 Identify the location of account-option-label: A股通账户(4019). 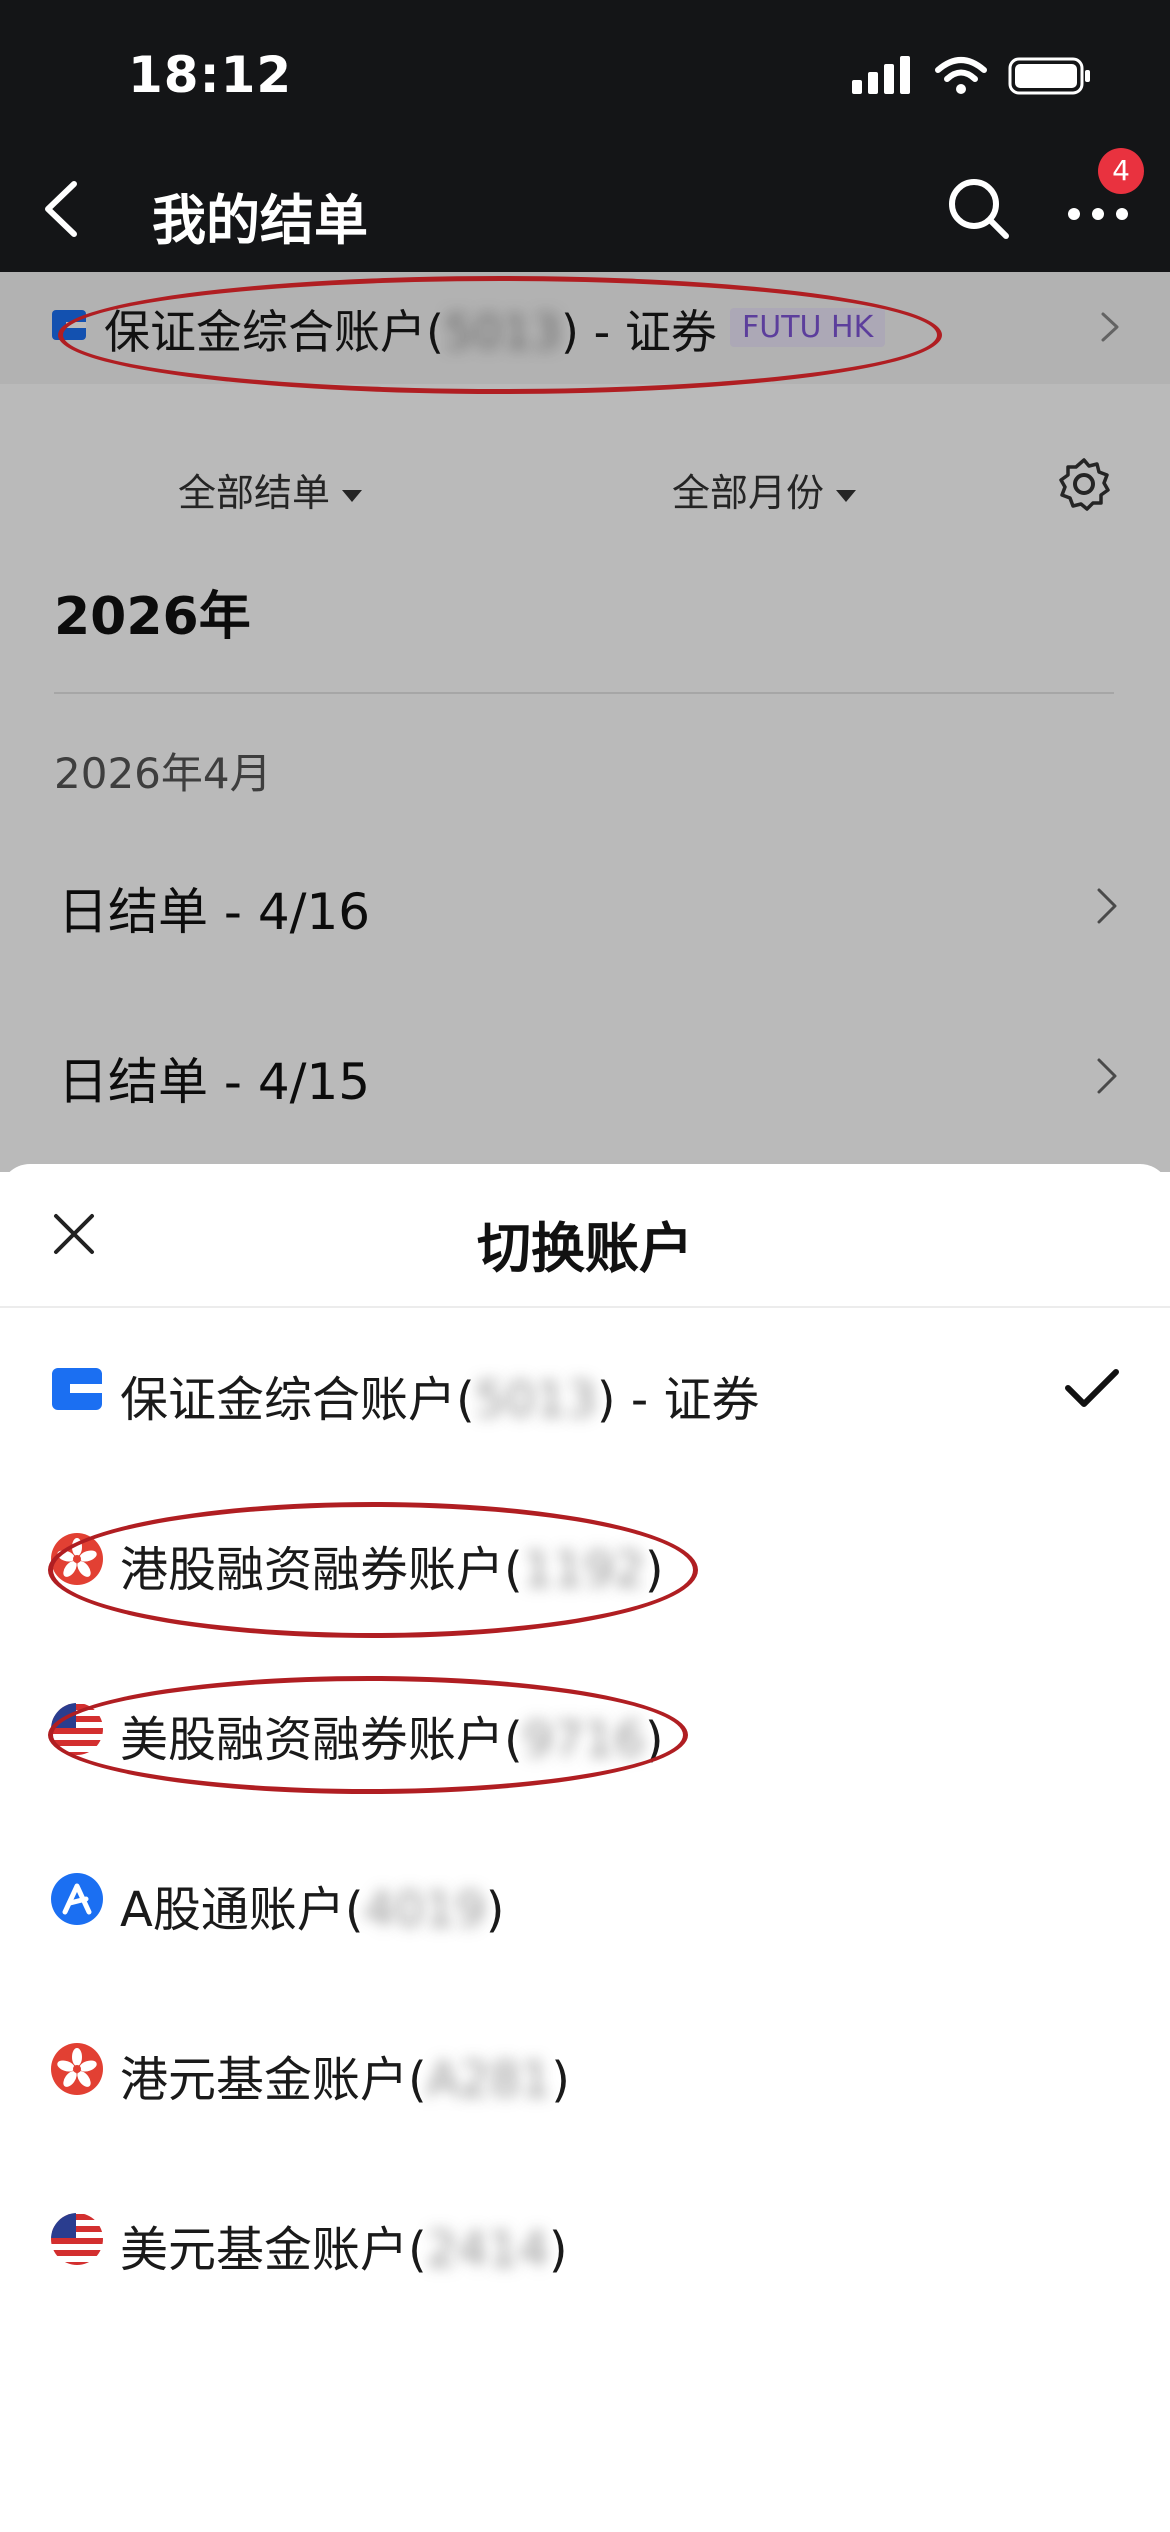
(312, 1905).